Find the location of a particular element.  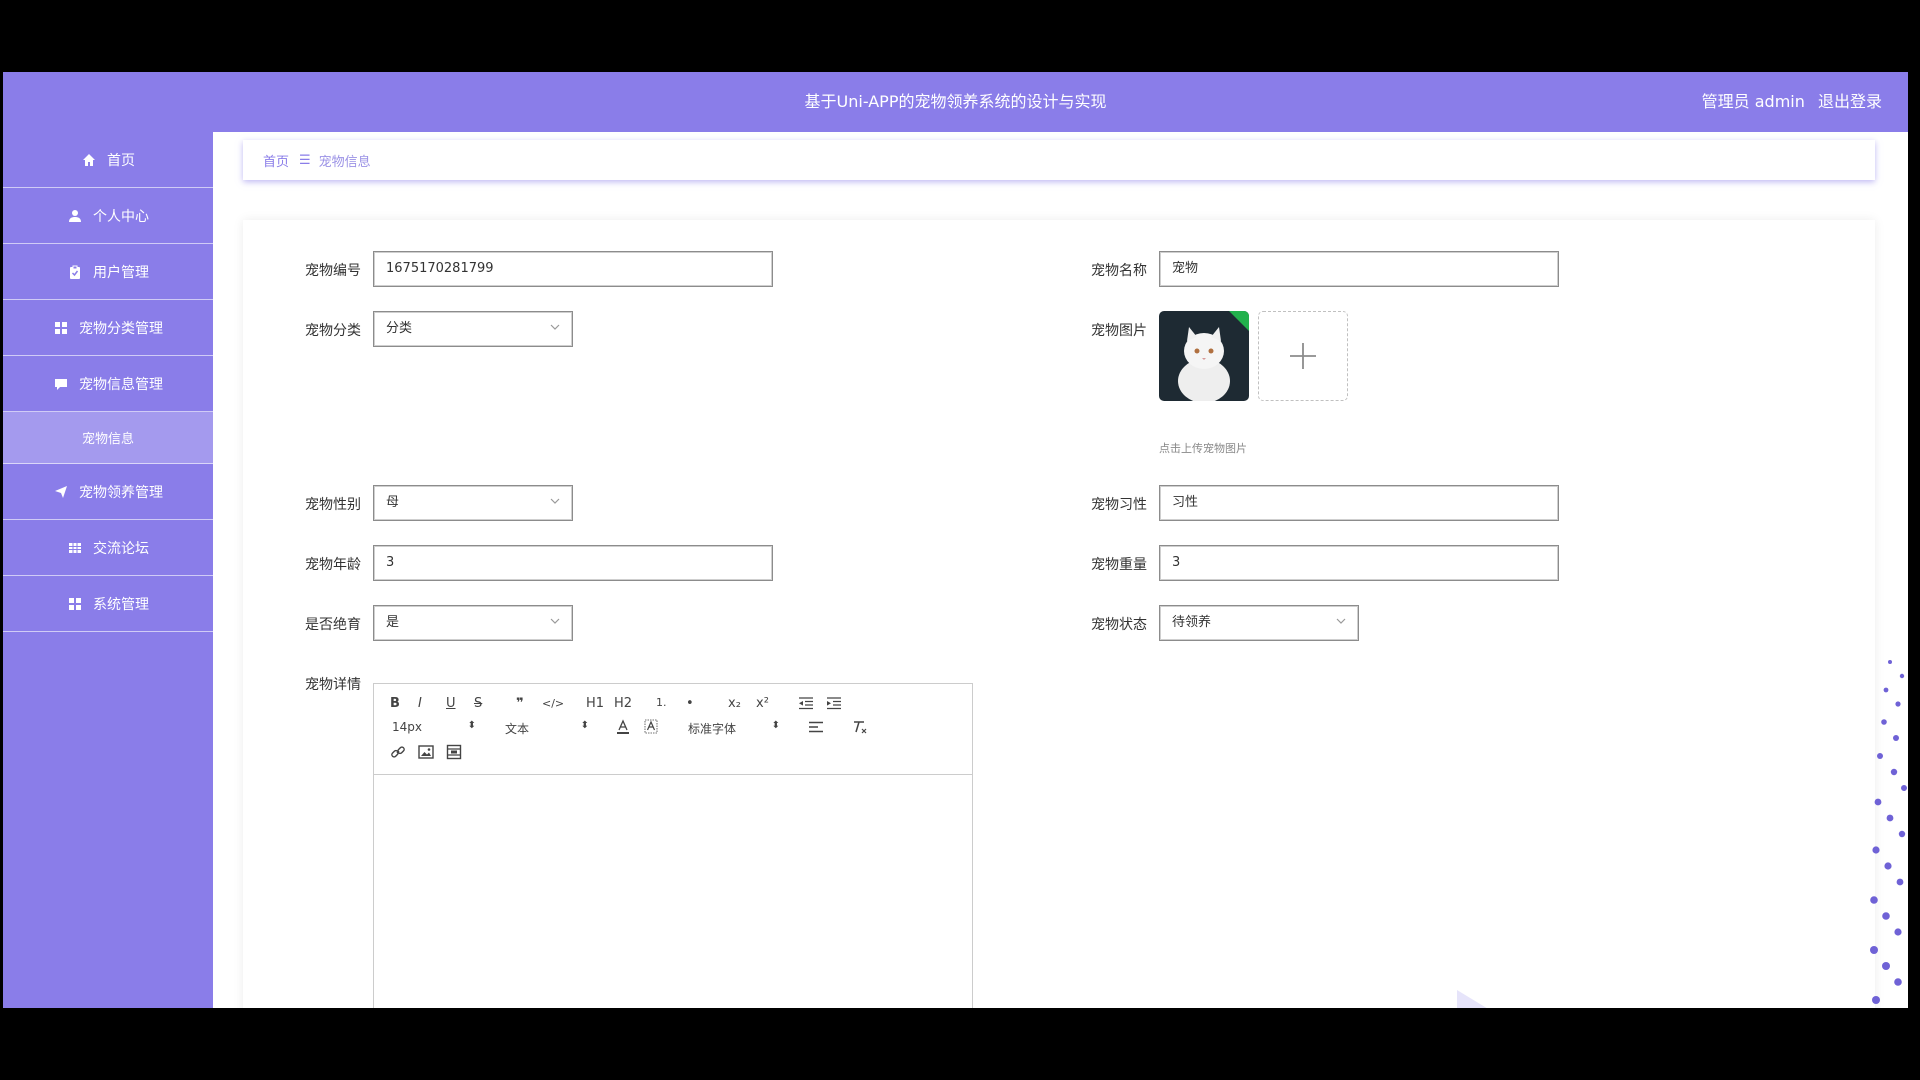

text-color-icon is located at coordinates (623, 729).